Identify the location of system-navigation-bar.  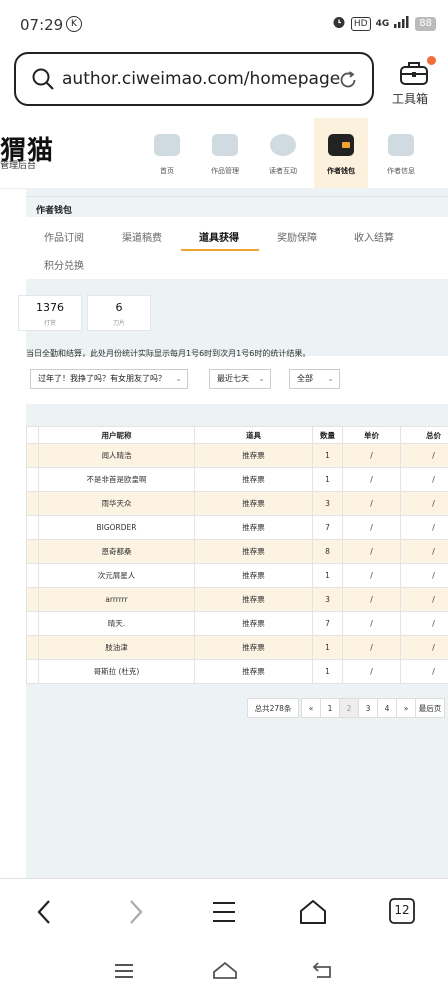
(224, 971).